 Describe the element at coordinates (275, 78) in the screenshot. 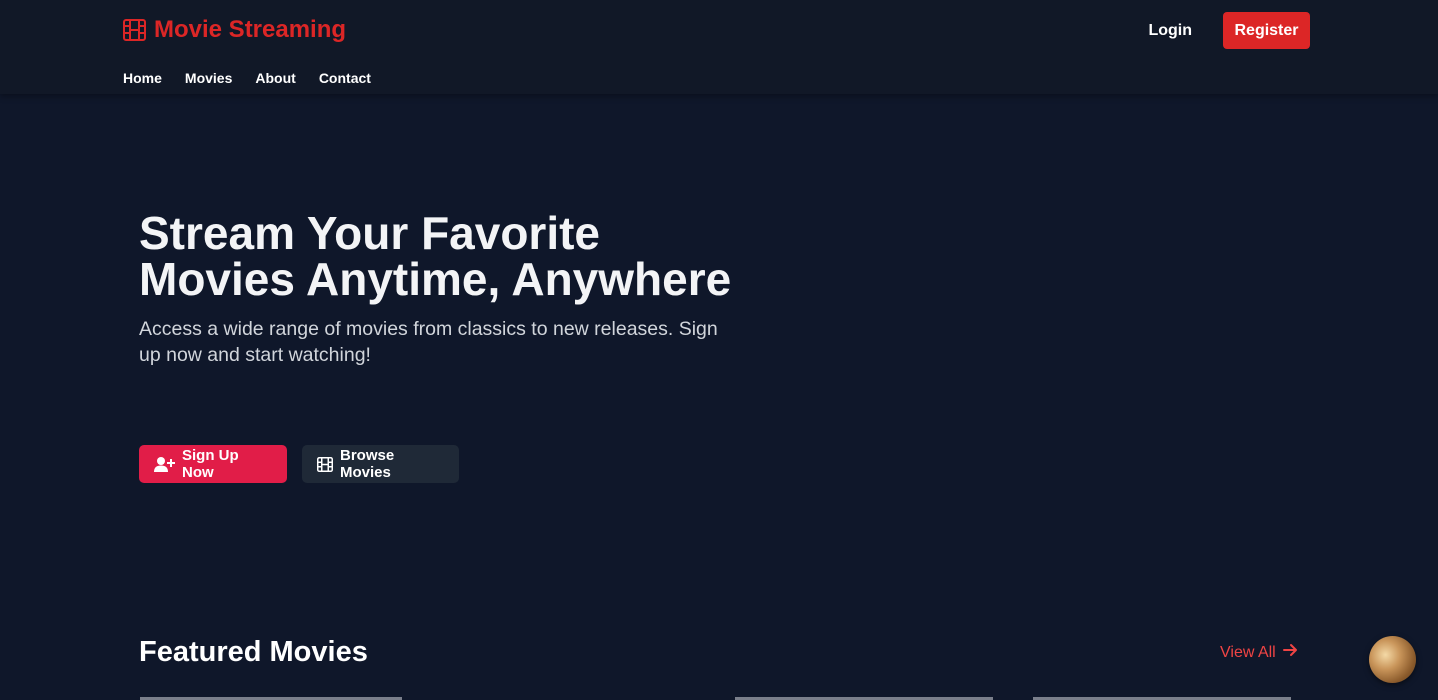

I see `nav-item-about: About` at that location.